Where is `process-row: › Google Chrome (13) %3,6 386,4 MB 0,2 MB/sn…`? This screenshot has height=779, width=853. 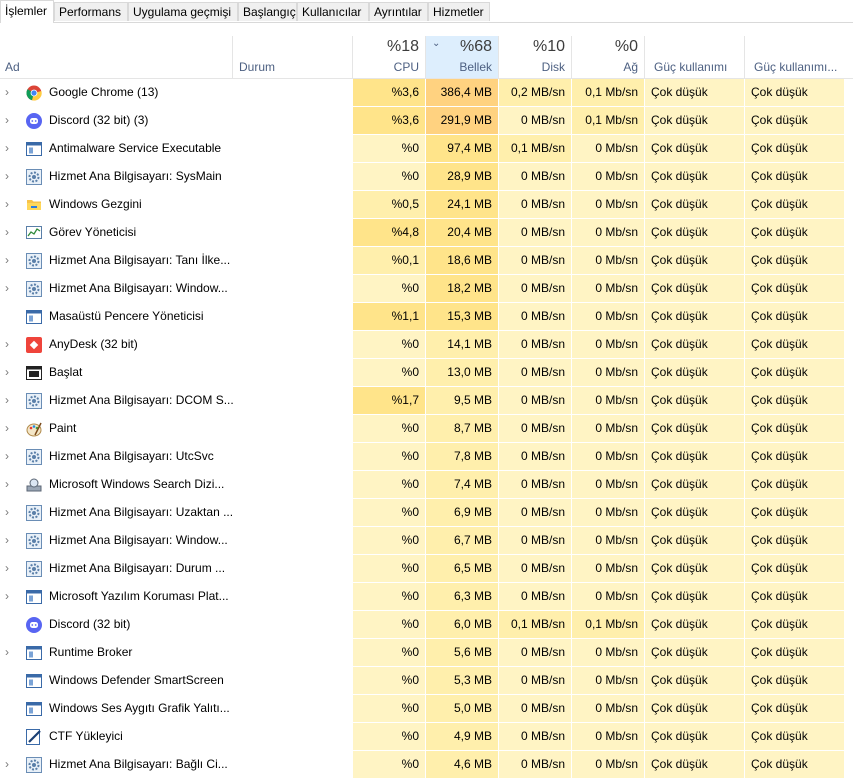
process-row: › Google Chrome (13) %3,6 386,4 MB 0,2 MB/sn… is located at coordinates (426, 93).